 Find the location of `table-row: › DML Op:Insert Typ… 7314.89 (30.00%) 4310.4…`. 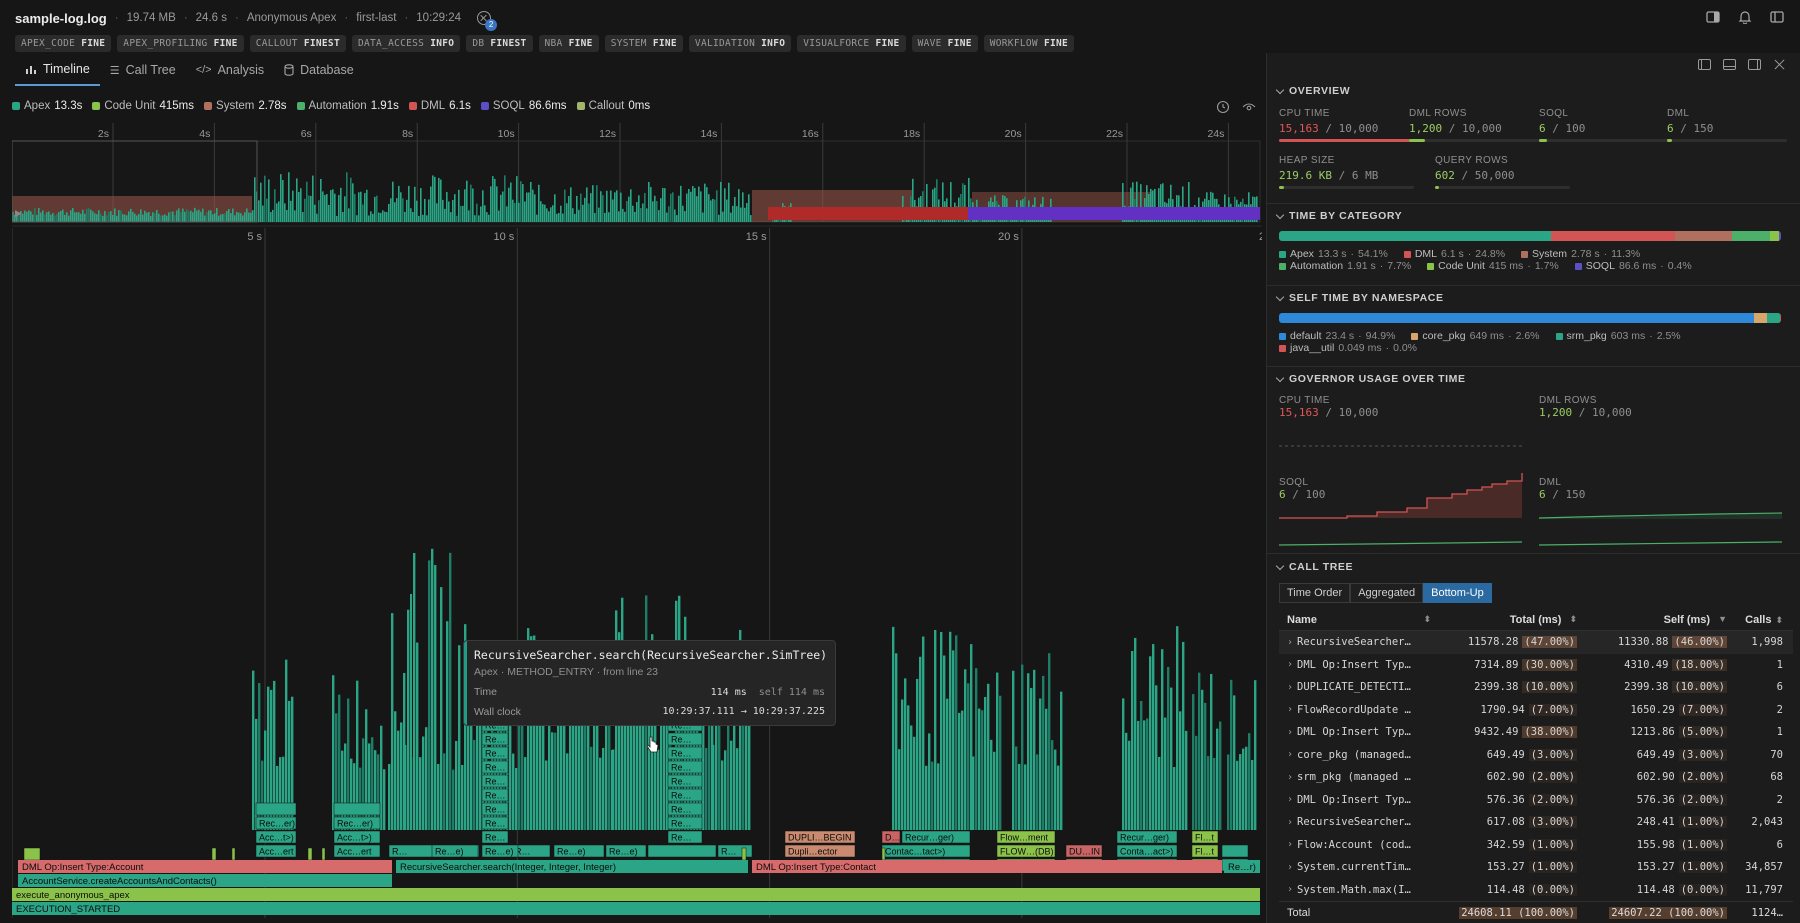

table-row: › DML Op:Insert Typ… 7314.89 (30.00%) 4310.4… is located at coordinates (1536, 665).